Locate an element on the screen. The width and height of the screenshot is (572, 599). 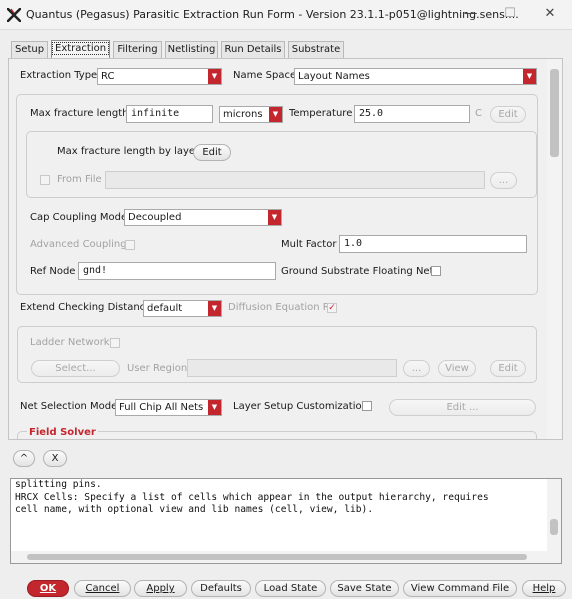
net-selection-select: Full Chip All Nets ▼ is located at coordinates (168, 407).